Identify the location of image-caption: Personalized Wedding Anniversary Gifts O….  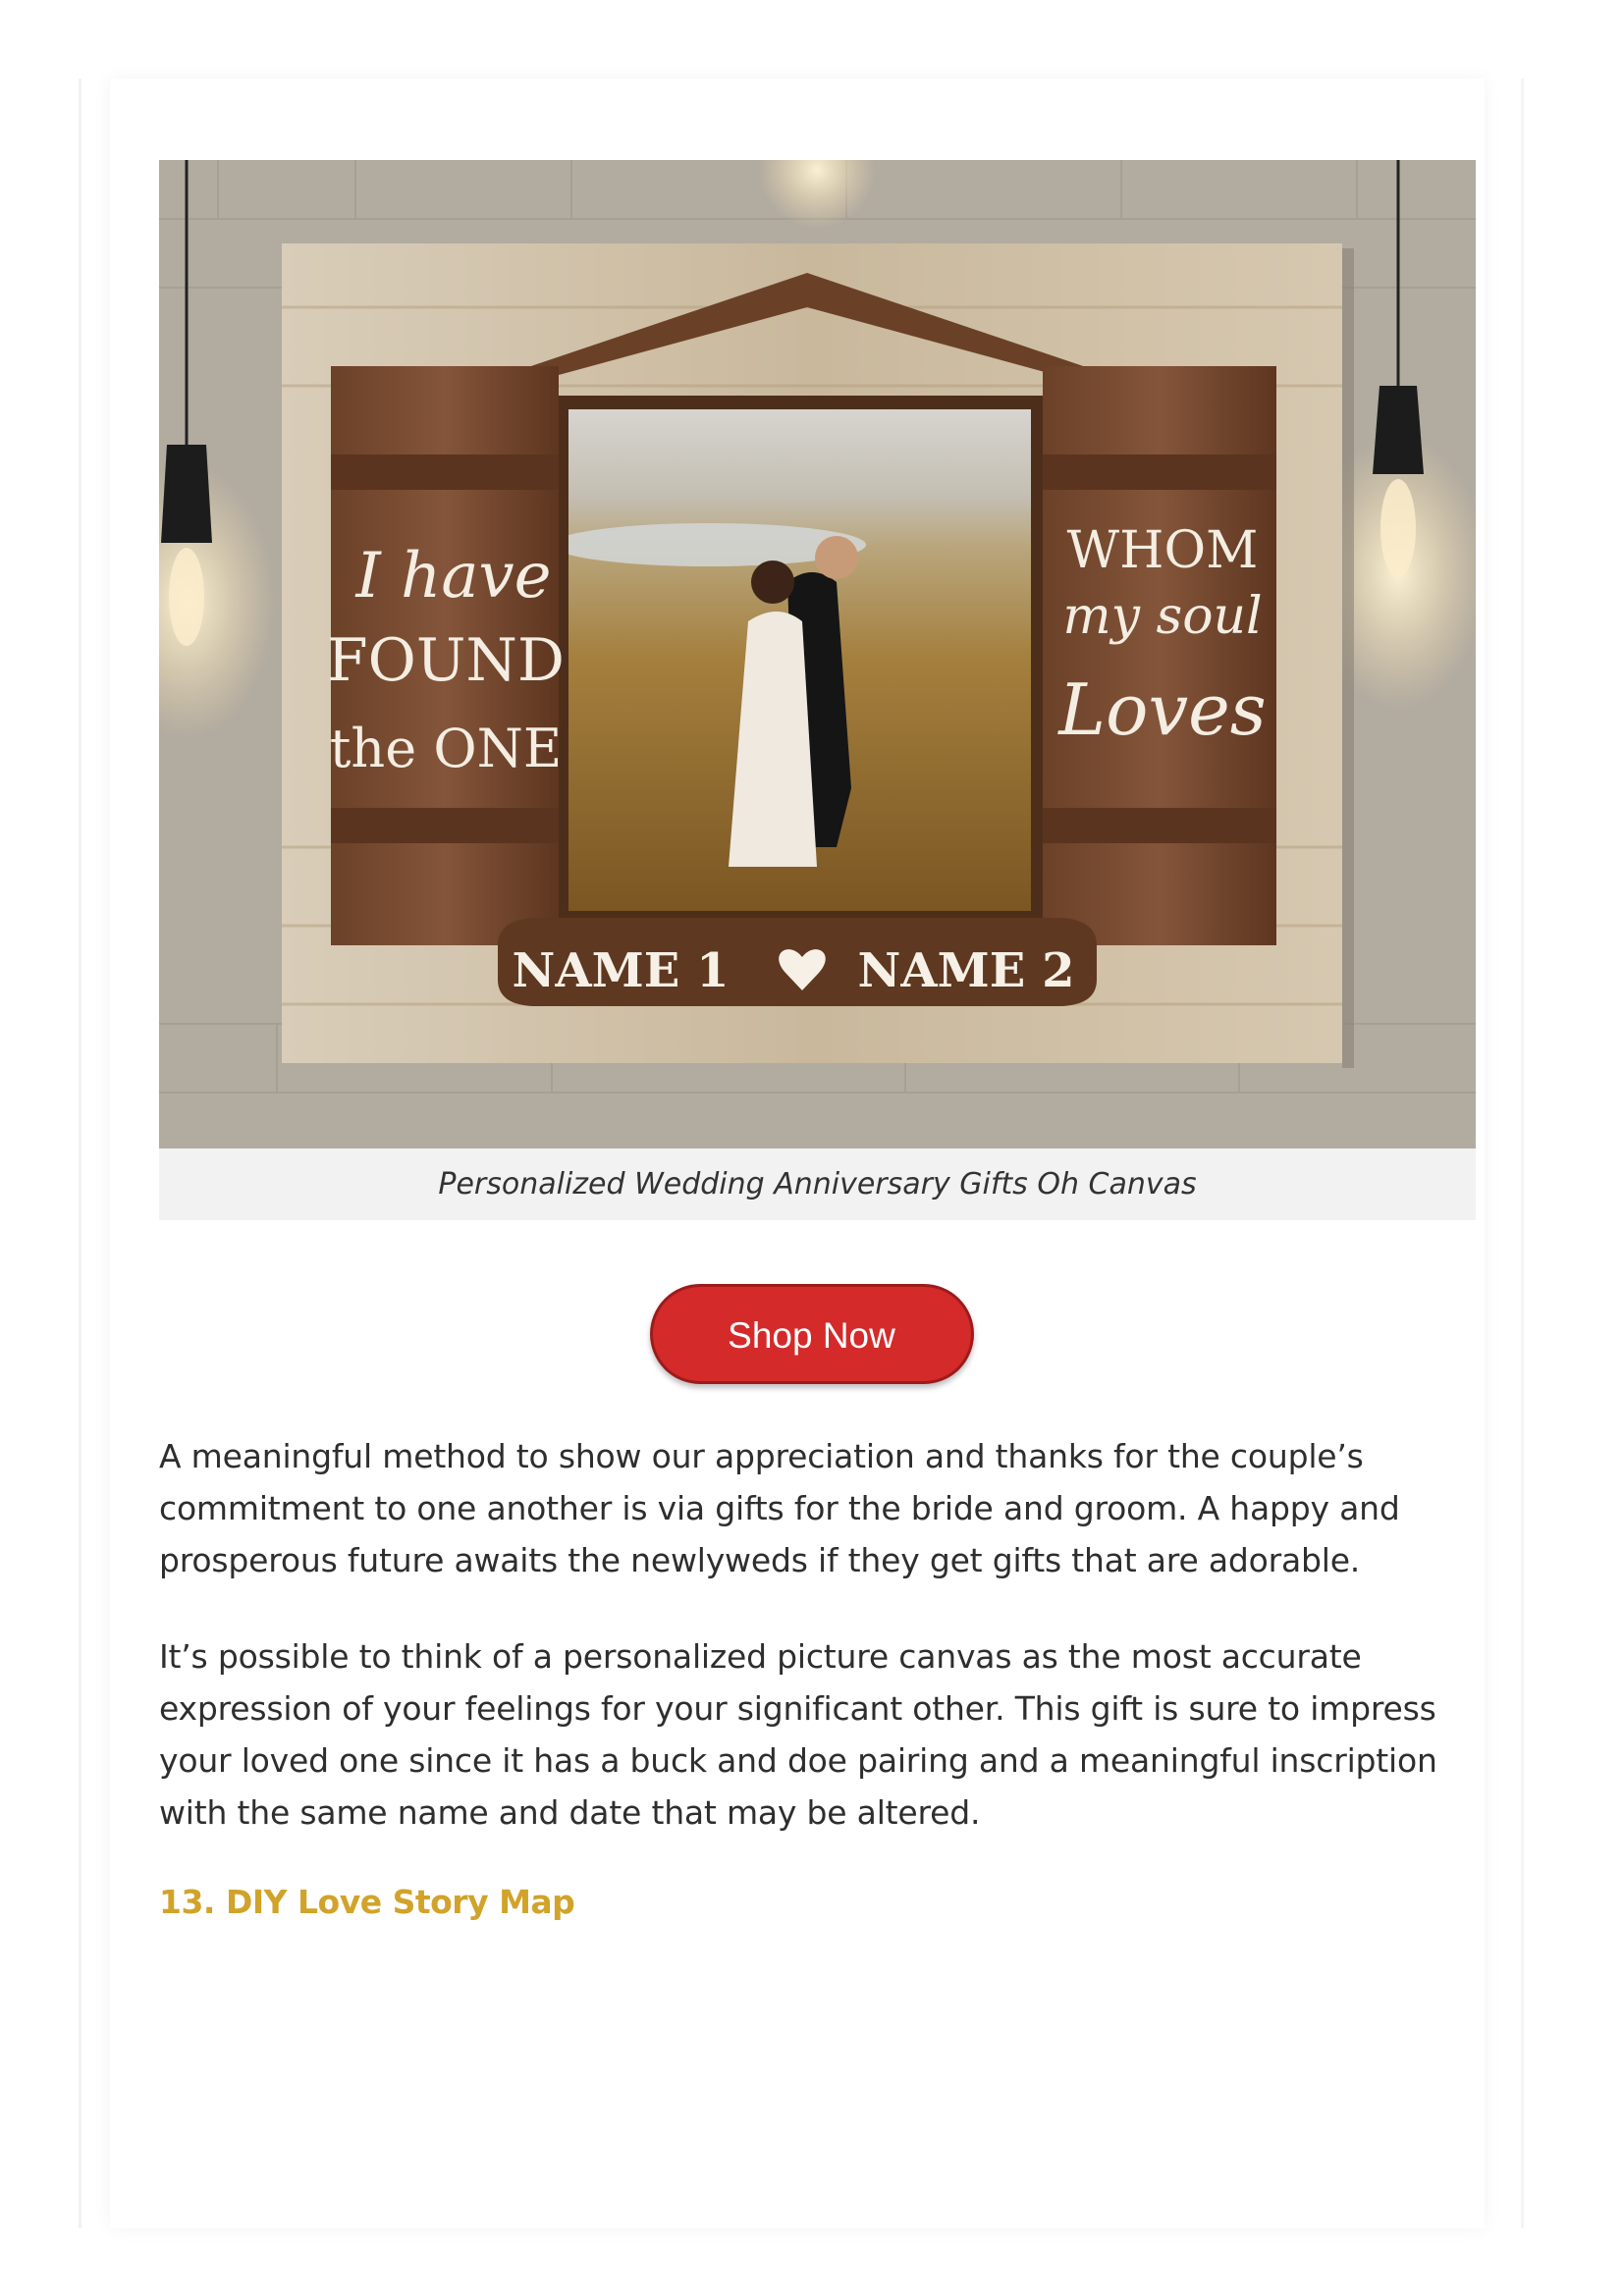
(817, 1184).